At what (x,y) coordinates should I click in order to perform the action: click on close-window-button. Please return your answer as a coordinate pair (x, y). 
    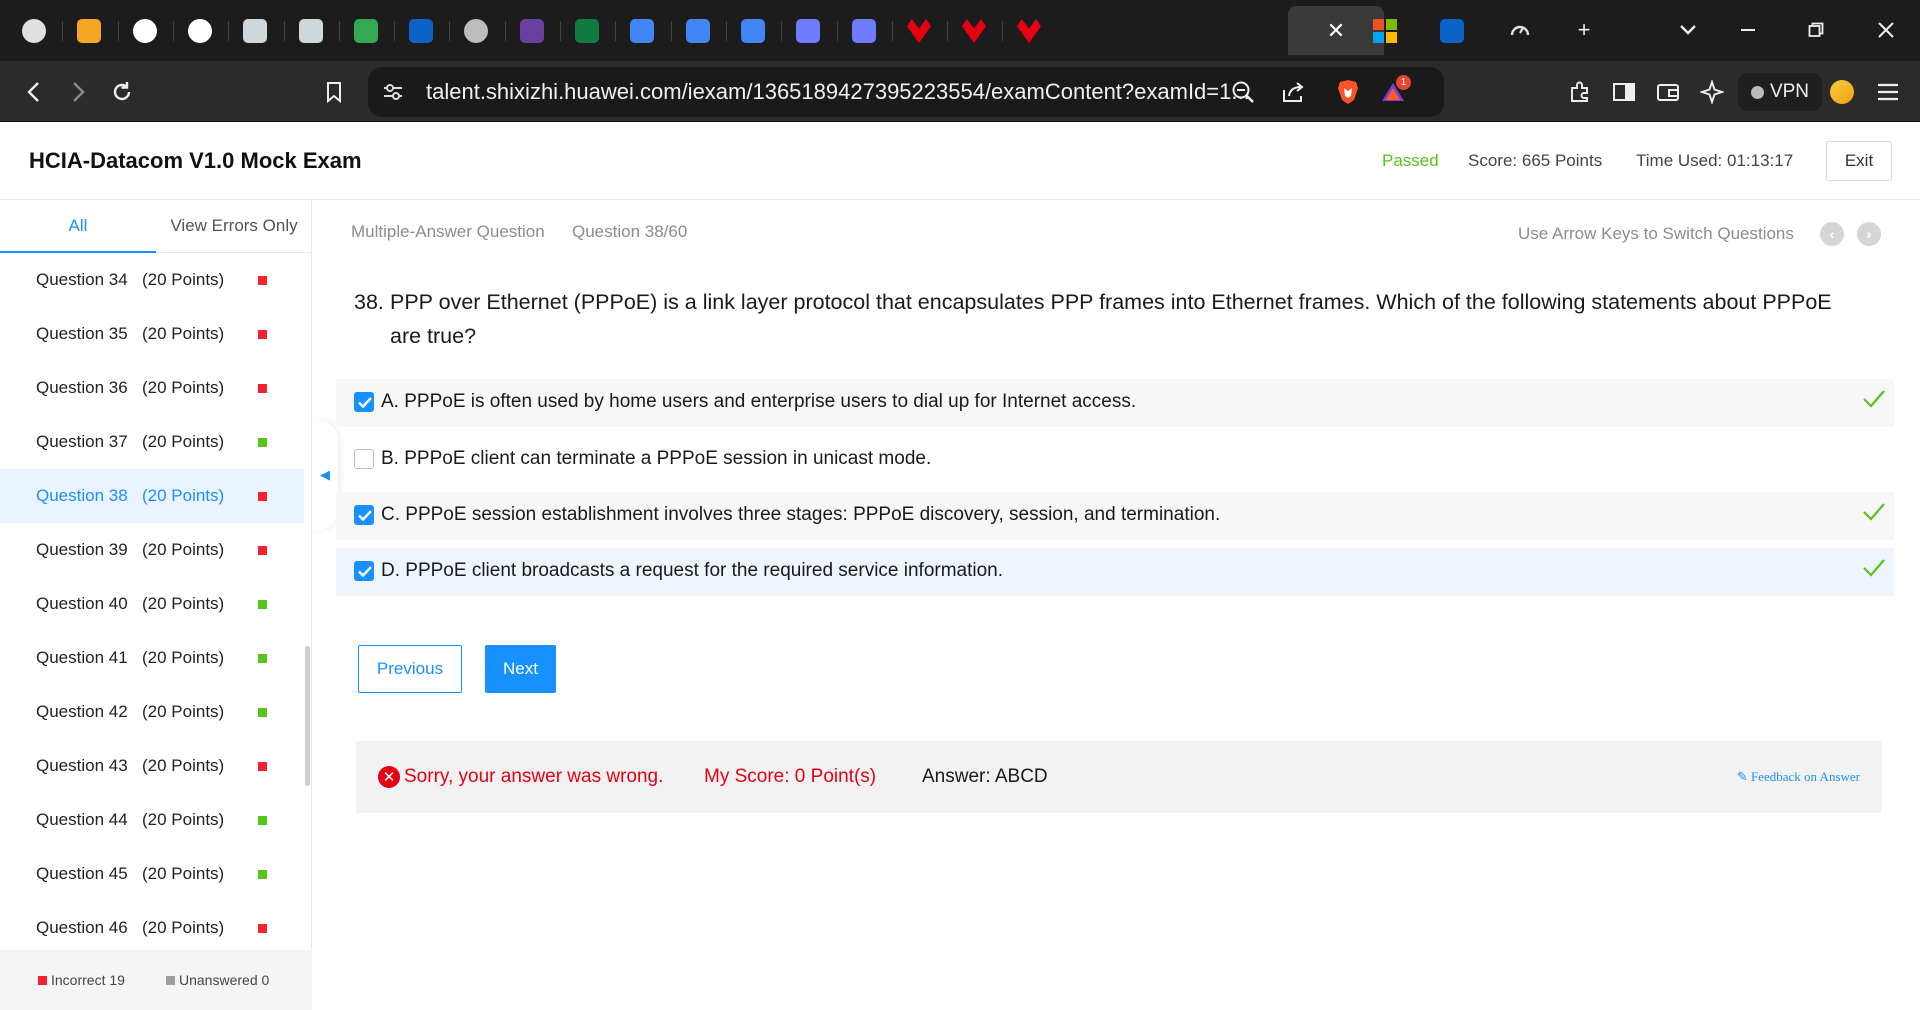
    Looking at the image, I should click on (1886, 30).